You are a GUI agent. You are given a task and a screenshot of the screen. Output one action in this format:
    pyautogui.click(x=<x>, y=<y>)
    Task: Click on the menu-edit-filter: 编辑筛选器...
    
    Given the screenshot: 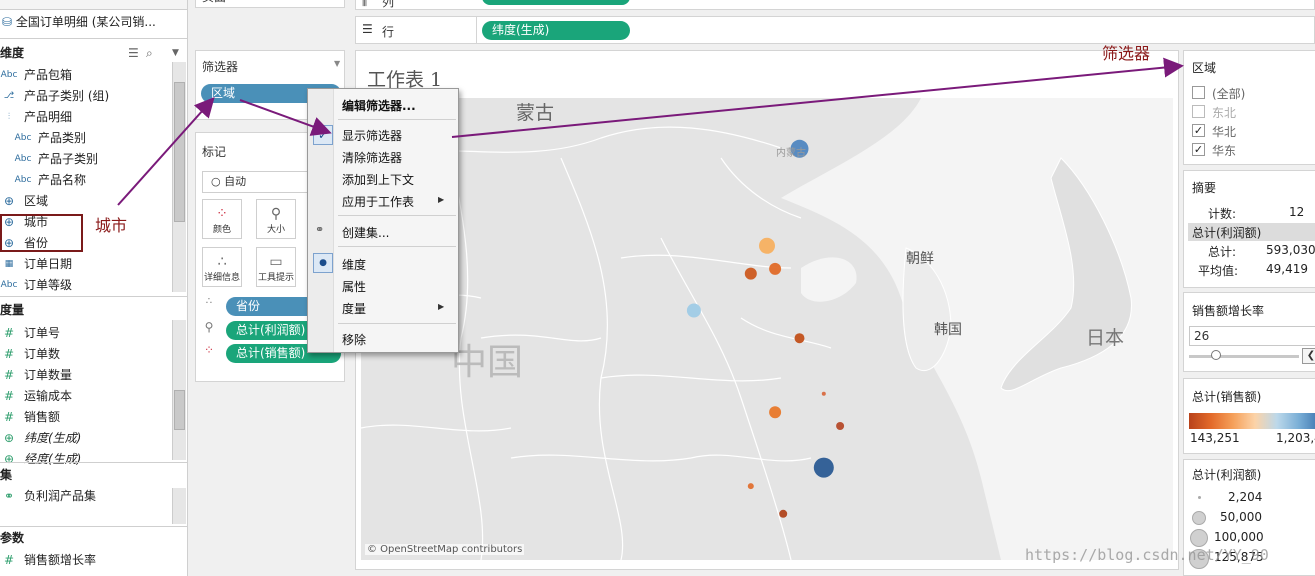 What is the action you would take?
    pyautogui.click(x=379, y=105)
    